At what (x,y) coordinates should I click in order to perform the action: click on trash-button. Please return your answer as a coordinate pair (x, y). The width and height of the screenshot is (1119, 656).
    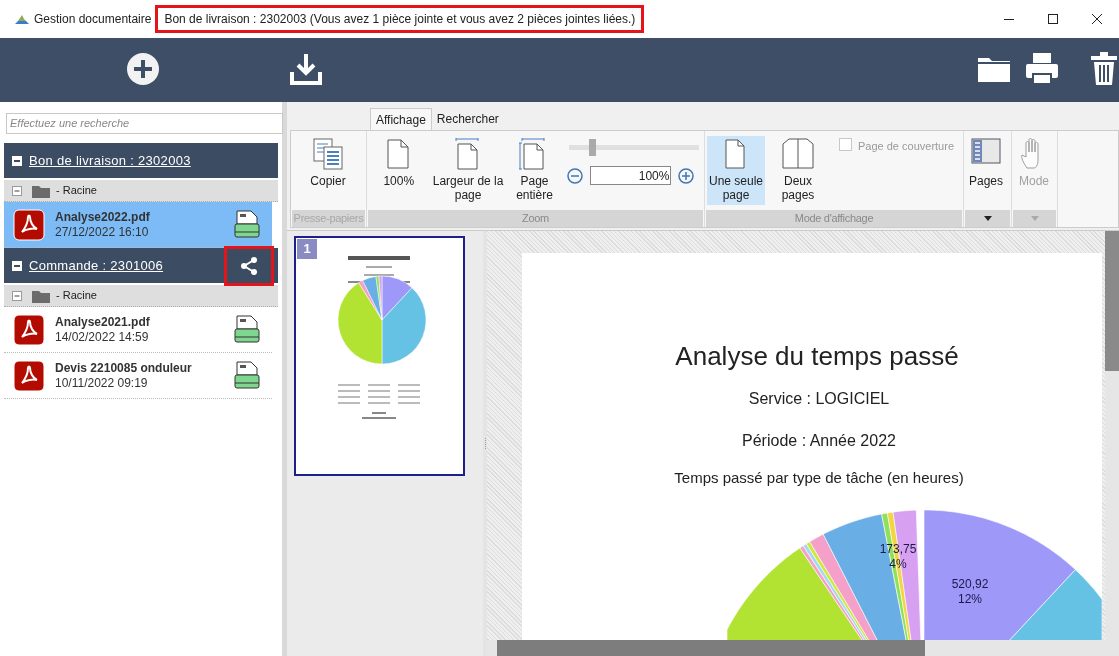
    Looking at the image, I should click on (1104, 69).